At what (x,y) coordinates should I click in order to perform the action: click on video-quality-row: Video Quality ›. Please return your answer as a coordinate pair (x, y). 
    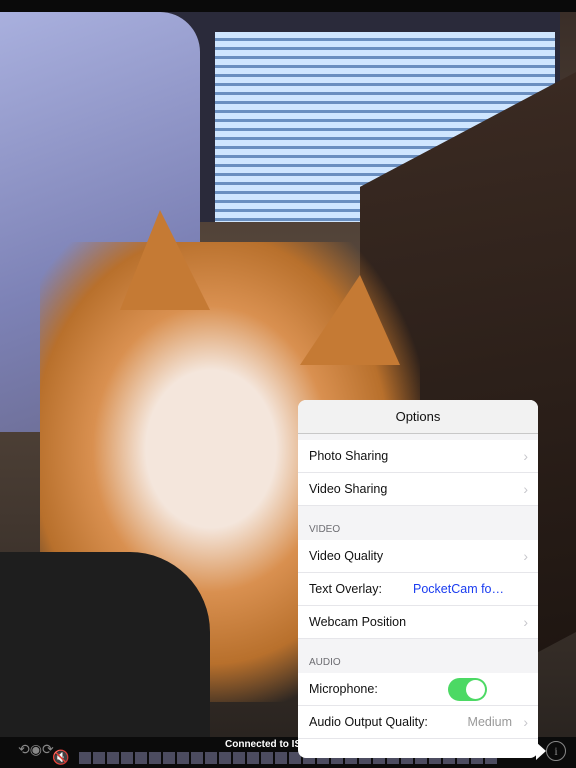
    Looking at the image, I should click on (418, 556).